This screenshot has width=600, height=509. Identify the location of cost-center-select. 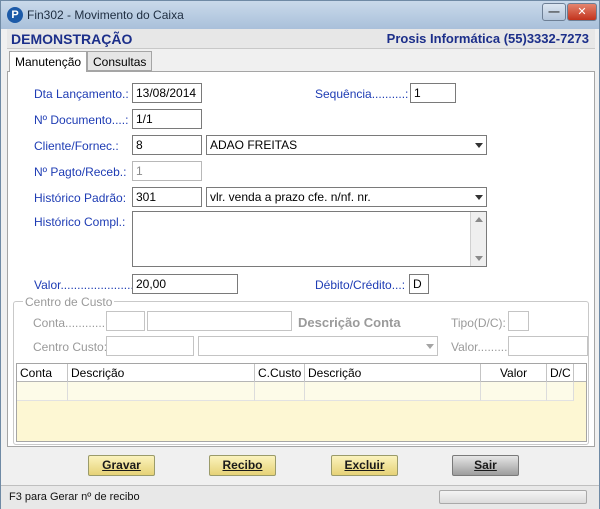
(318, 346).